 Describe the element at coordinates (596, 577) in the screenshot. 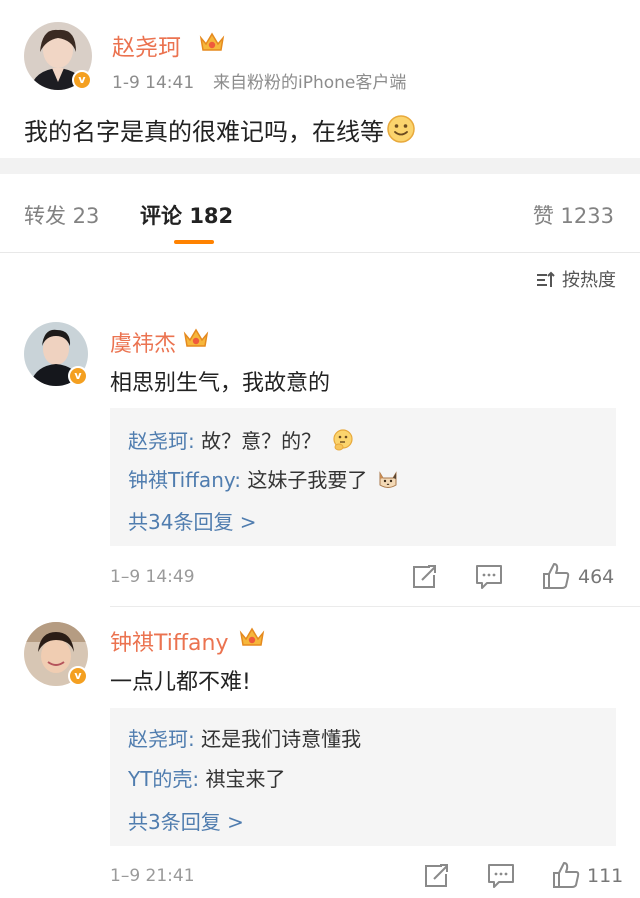

I see `like-count: 464` at that location.